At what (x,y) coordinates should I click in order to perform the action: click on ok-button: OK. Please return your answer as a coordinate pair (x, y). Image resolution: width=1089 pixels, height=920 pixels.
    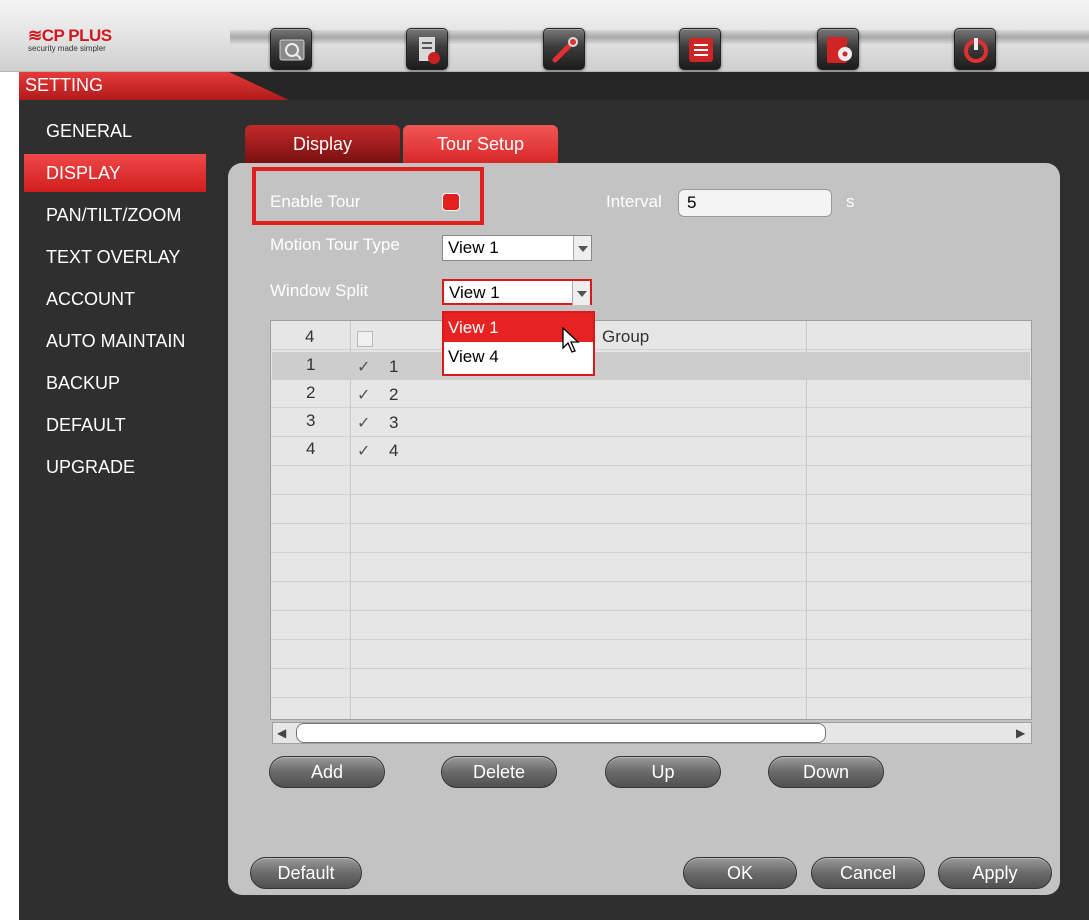
    Looking at the image, I should click on (740, 873).